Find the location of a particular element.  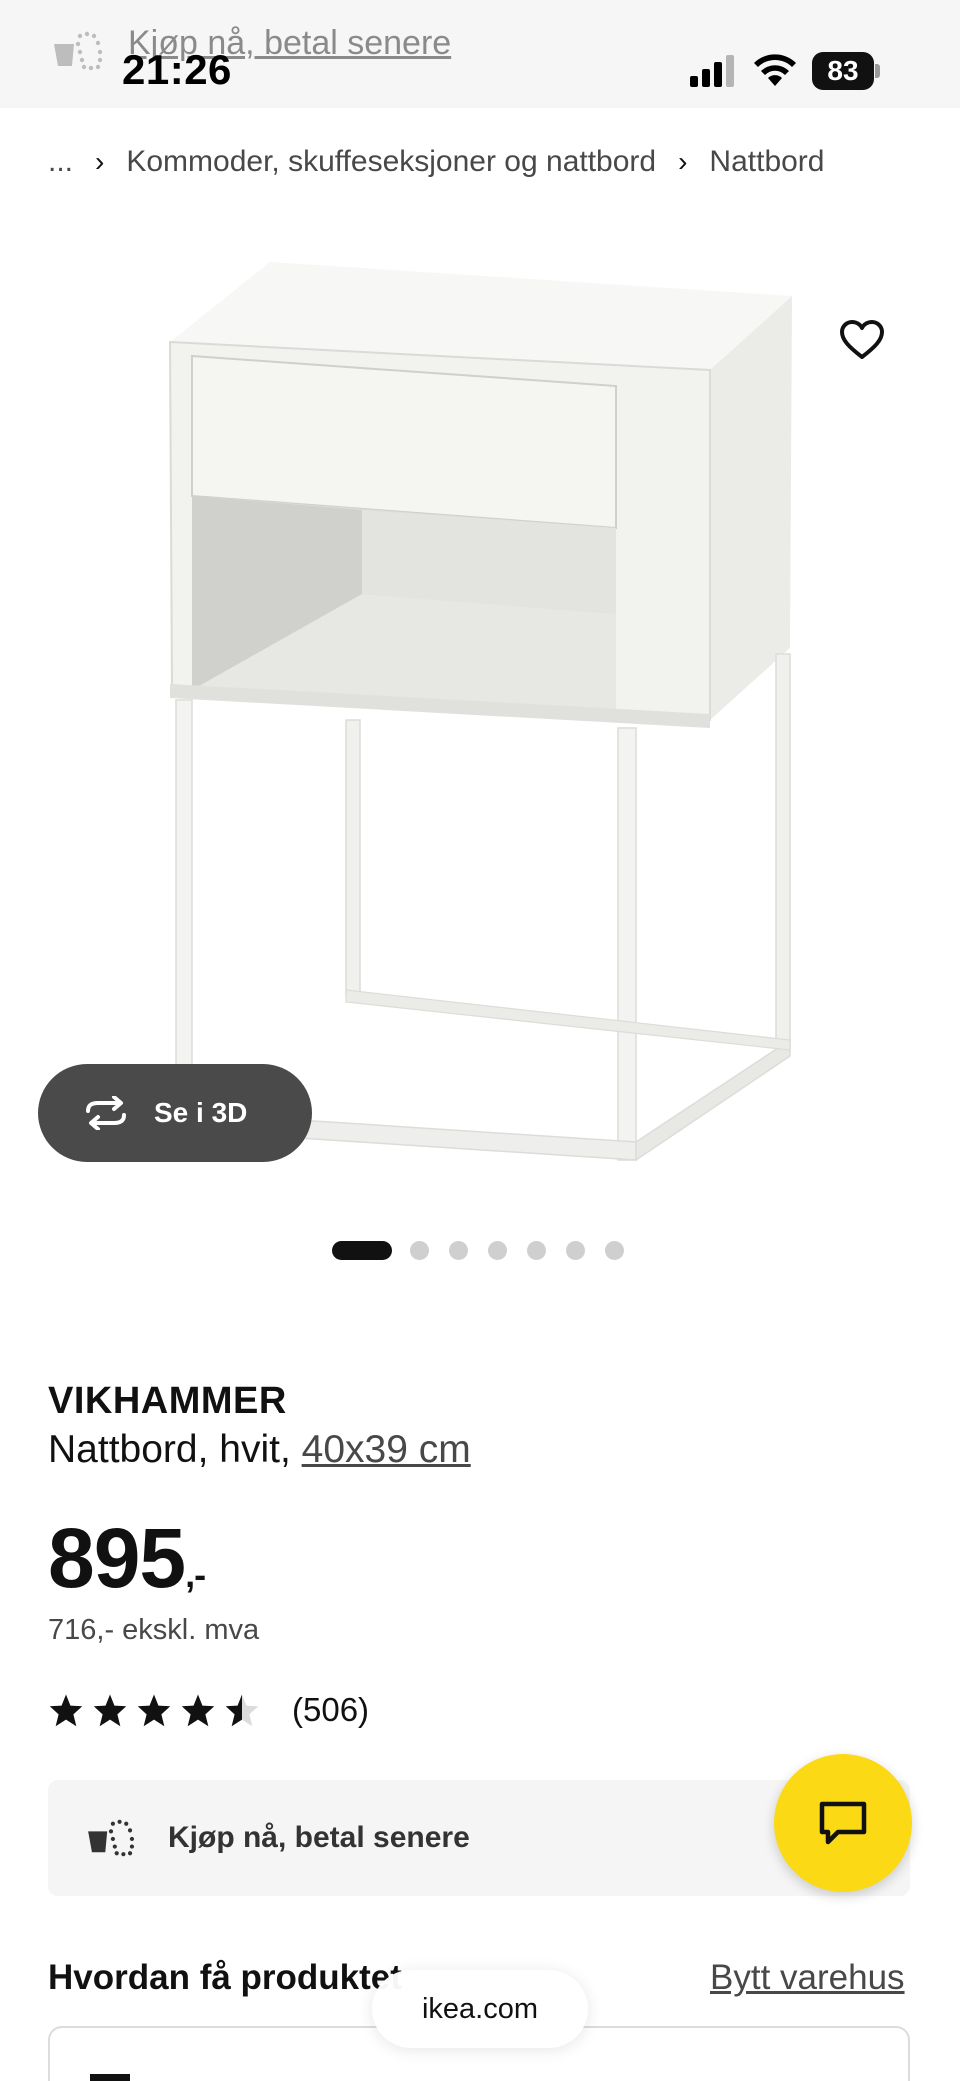

price-excl-vat: 716,- ekskl. mva is located at coordinates (154, 1630).